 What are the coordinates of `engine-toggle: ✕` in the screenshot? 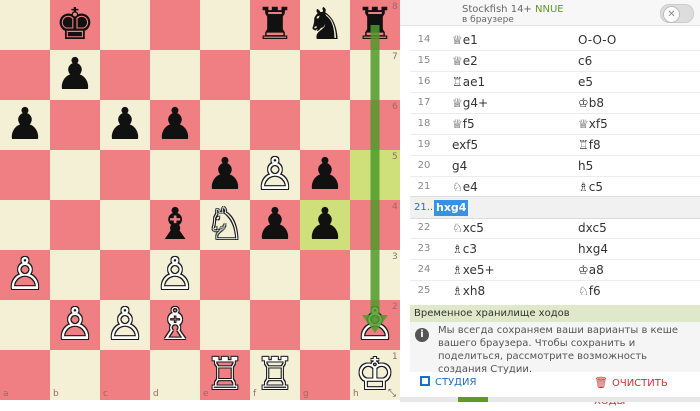 It's located at (677, 13).